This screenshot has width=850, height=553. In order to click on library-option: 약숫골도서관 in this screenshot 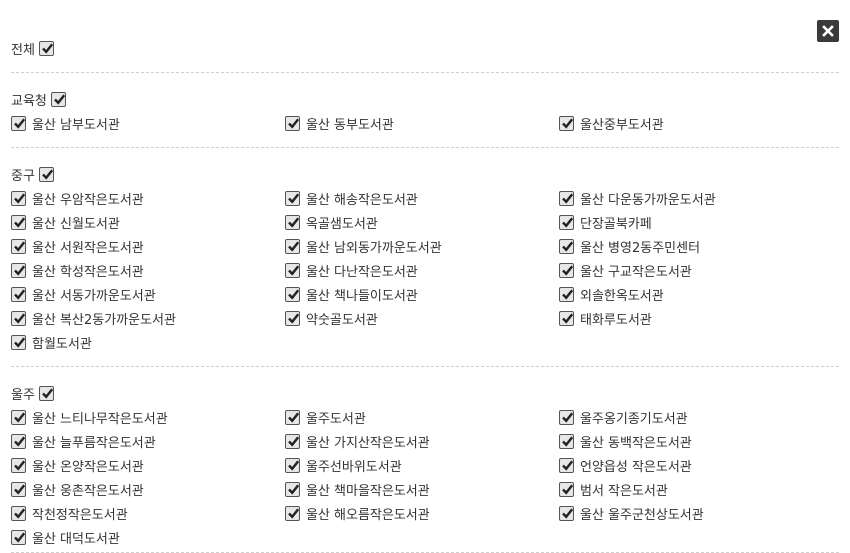, I will do `click(422, 318)`.